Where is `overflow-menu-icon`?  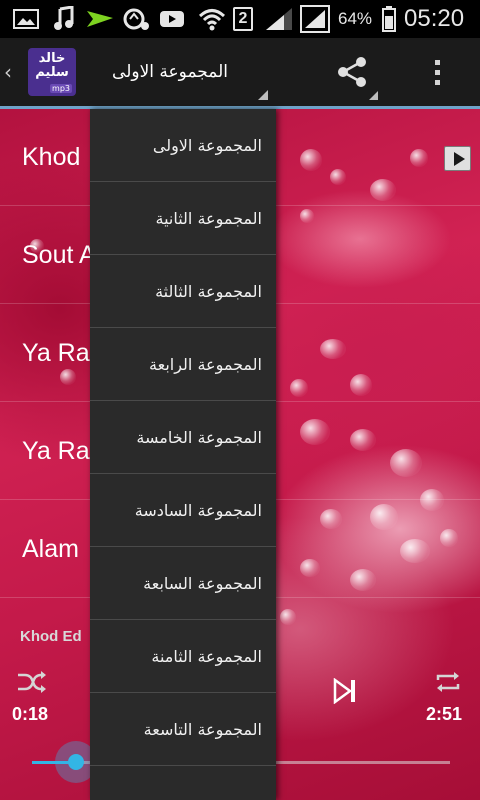 overflow-menu-icon is located at coordinates (437, 72).